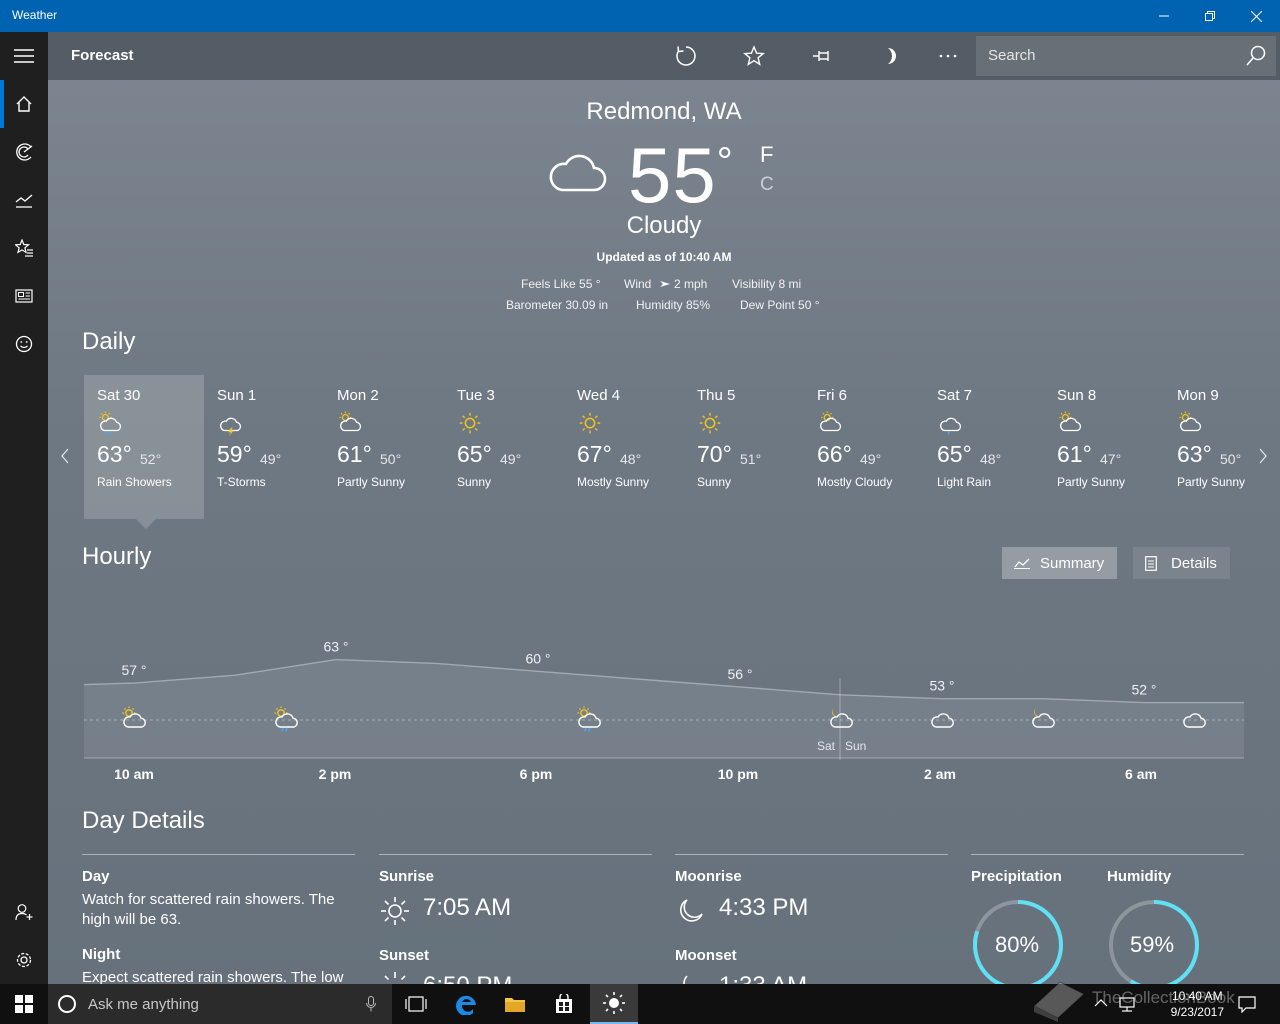 Image resolution: width=1280 pixels, height=1024 pixels. I want to click on day-condition: Light Rain, so click(964, 482).